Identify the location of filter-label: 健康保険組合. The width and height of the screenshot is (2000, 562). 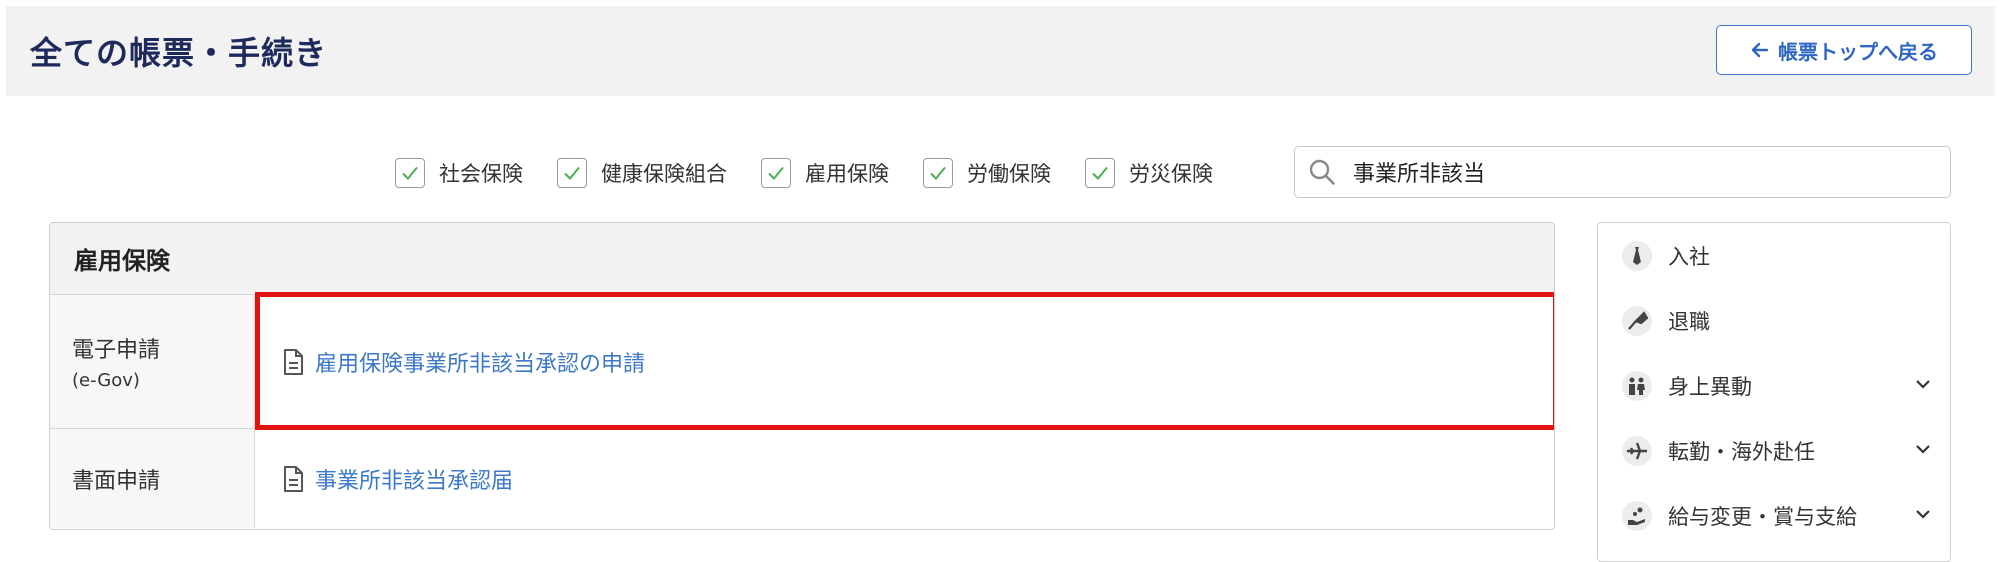
(664, 174).